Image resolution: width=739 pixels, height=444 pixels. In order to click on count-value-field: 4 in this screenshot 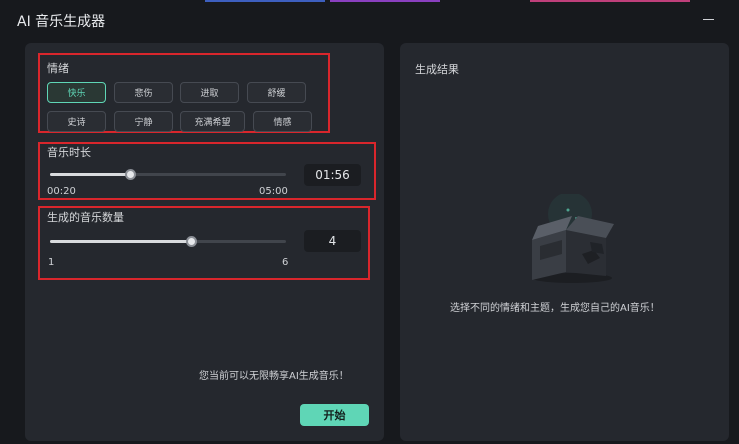, I will do `click(332, 241)`.